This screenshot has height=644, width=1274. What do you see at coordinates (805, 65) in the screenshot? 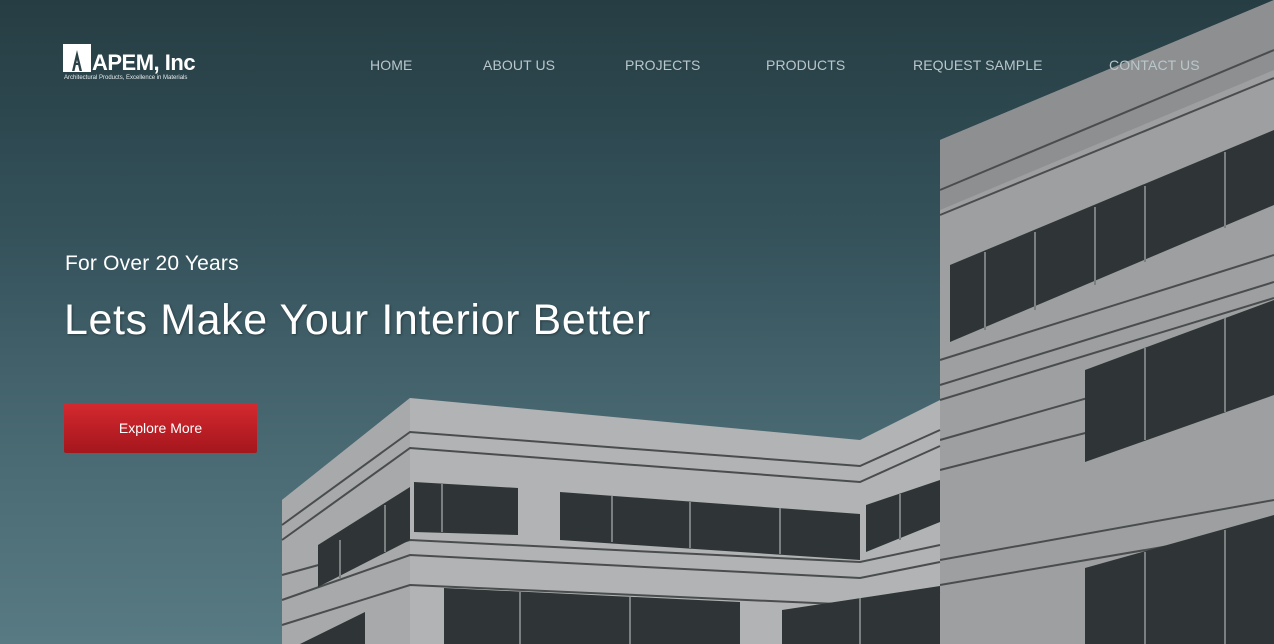
I see `nav-item-products: PRODUCTS` at bounding box center [805, 65].